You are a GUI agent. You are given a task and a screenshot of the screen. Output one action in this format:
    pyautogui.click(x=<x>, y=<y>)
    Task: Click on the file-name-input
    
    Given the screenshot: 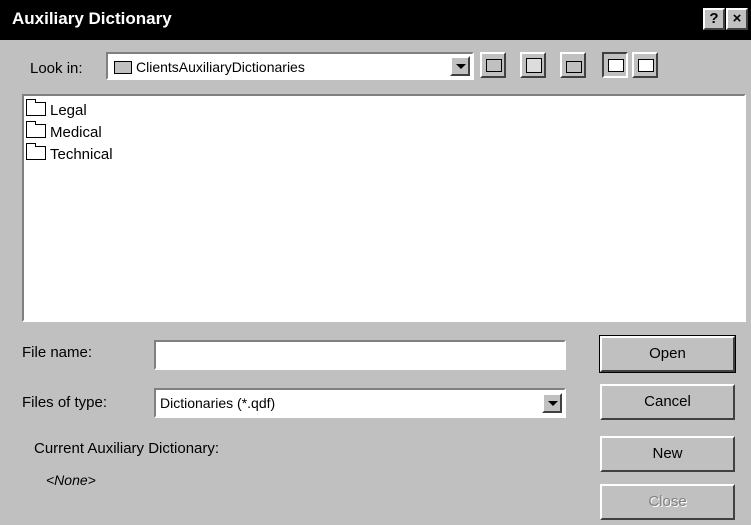 What is the action you would take?
    pyautogui.click(x=360, y=355)
    